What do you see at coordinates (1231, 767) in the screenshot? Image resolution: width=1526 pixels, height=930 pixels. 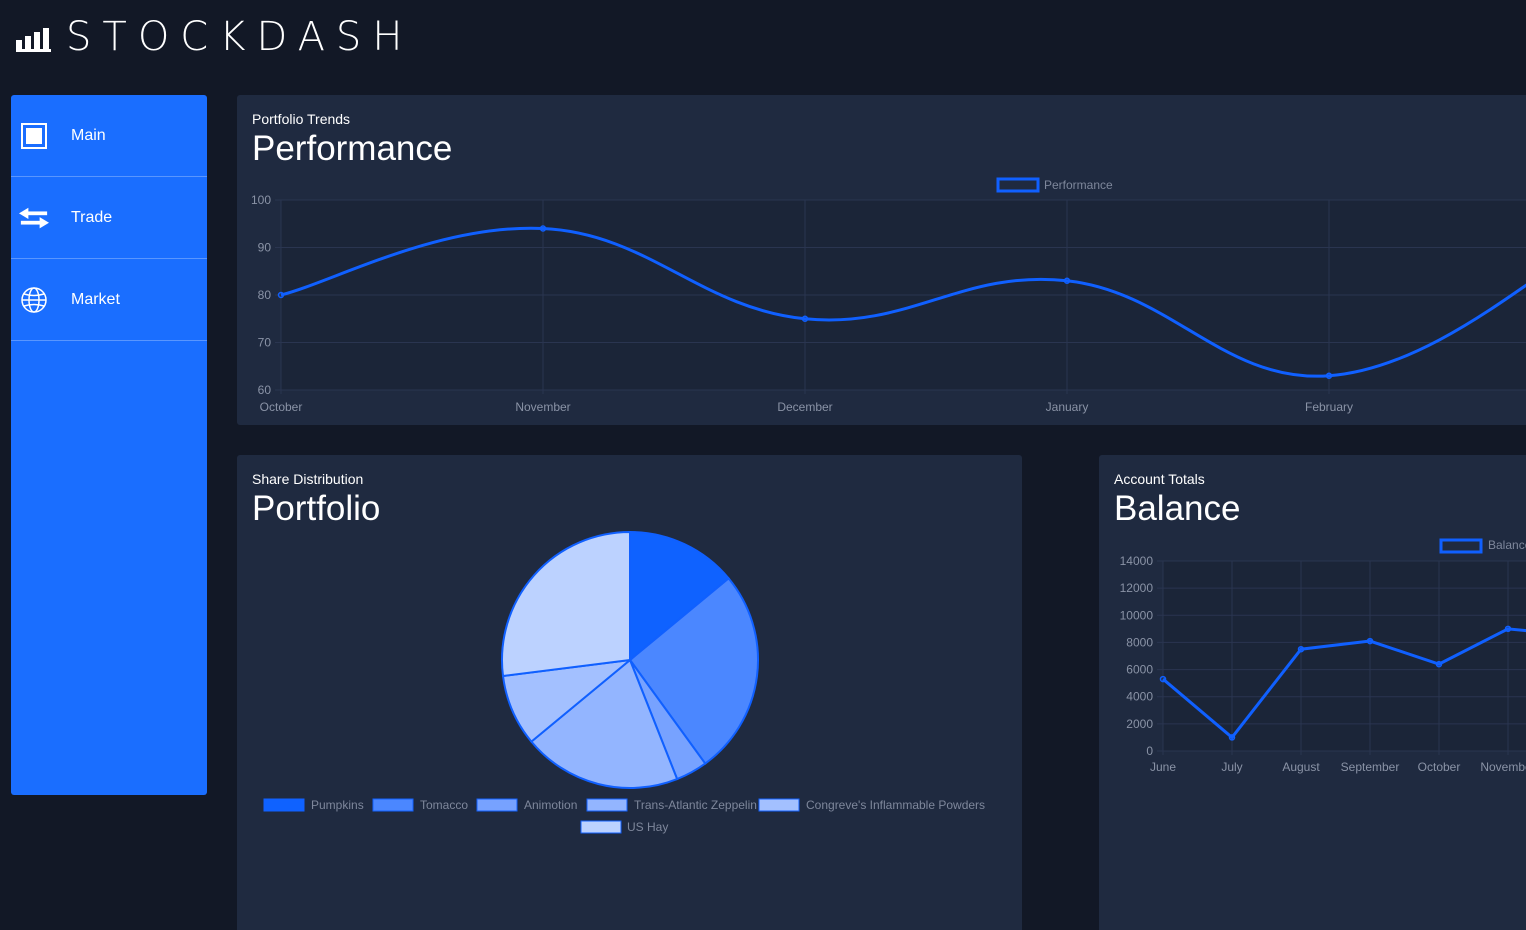 I see `x-tick-label: July` at bounding box center [1231, 767].